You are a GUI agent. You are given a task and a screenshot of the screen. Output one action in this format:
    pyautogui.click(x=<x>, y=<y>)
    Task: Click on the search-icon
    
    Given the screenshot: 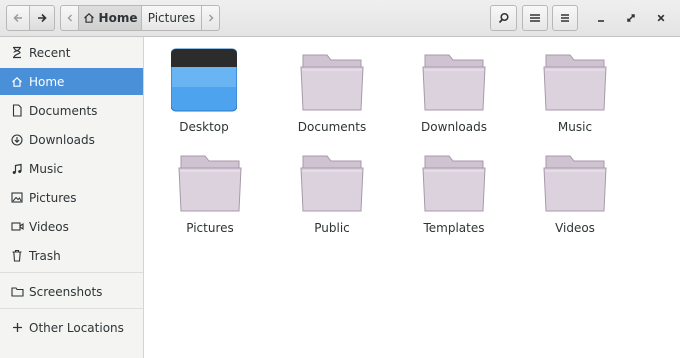 What is the action you would take?
    pyautogui.click(x=503, y=18)
    